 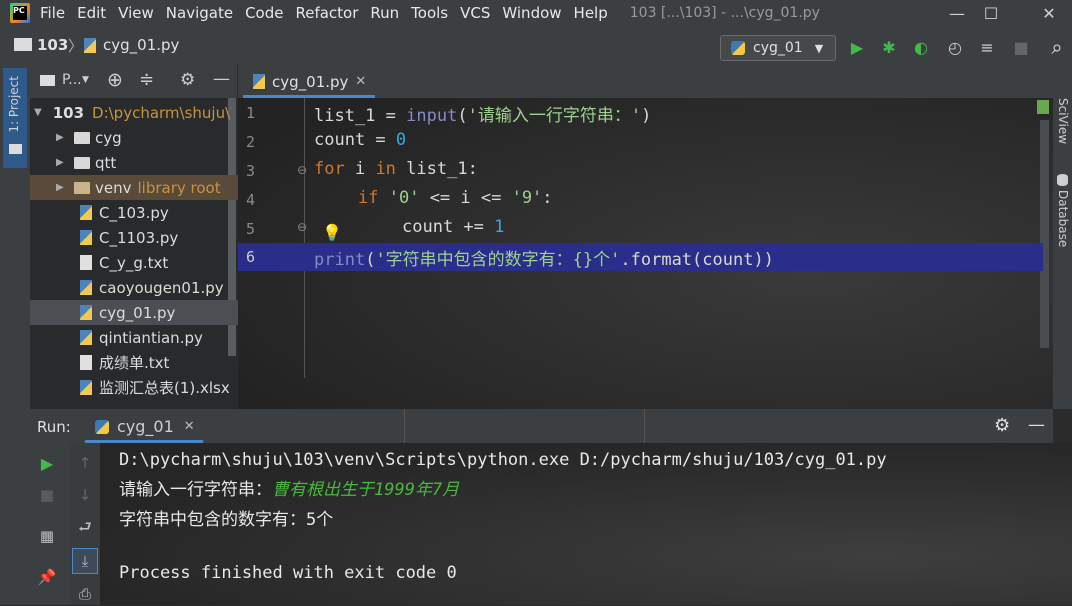 What do you see at coordinates (1057, 47) in the screenshot?
I see `search-icon: ⌕` at bounding box center [1057, 47].